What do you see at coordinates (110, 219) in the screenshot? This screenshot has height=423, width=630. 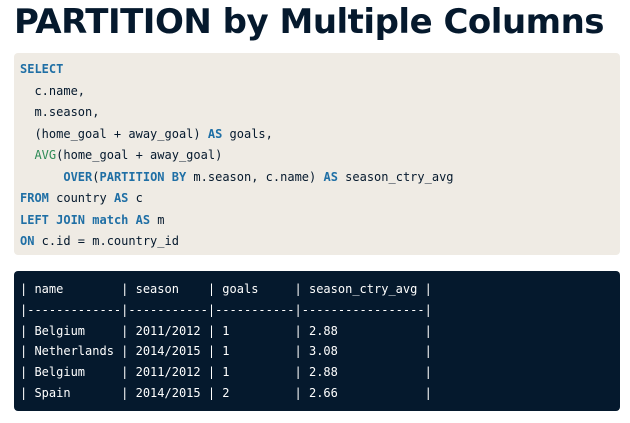 I see `sql-keyword: match` at bounding box center [110, 219].